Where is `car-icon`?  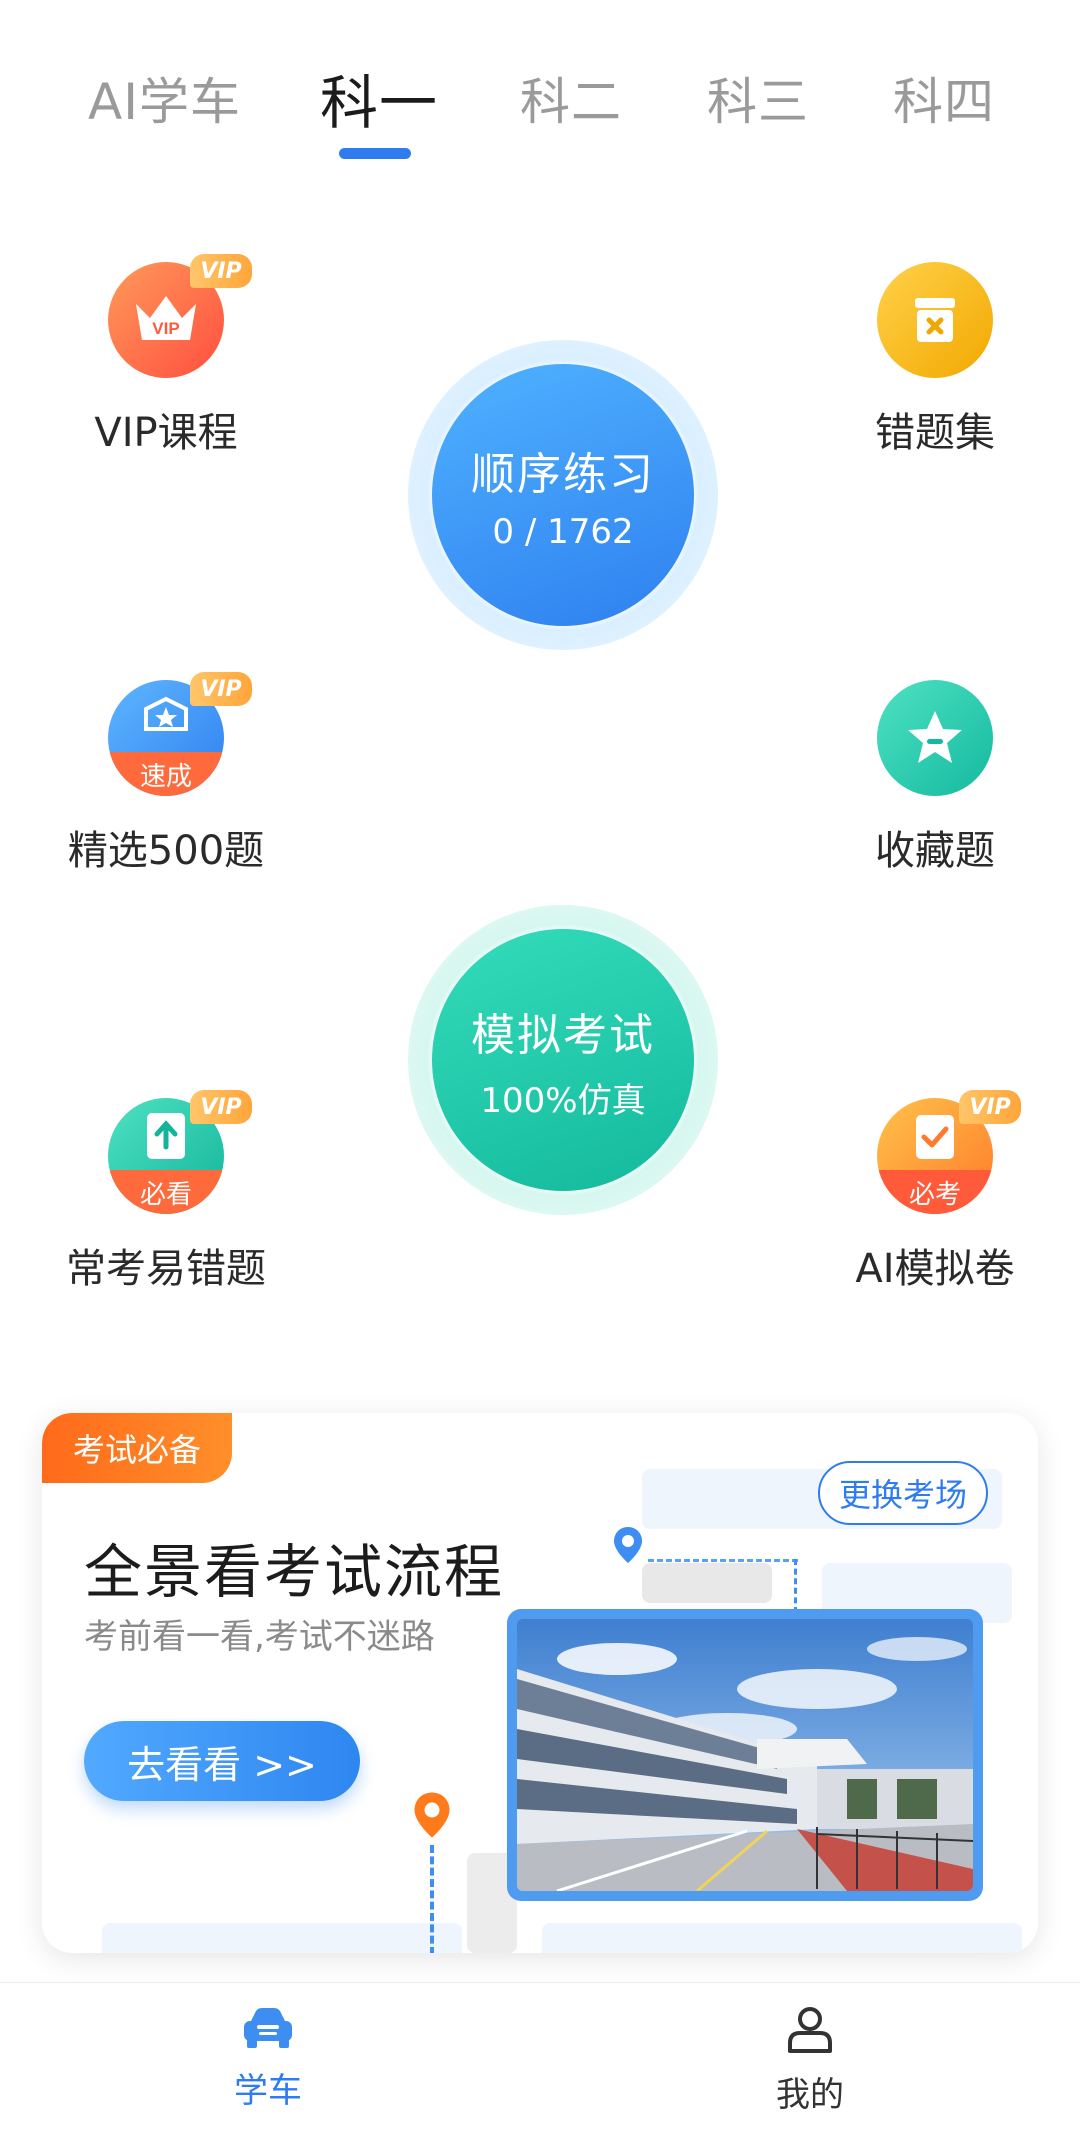
car-icon is located at coordinates (268, 2028).